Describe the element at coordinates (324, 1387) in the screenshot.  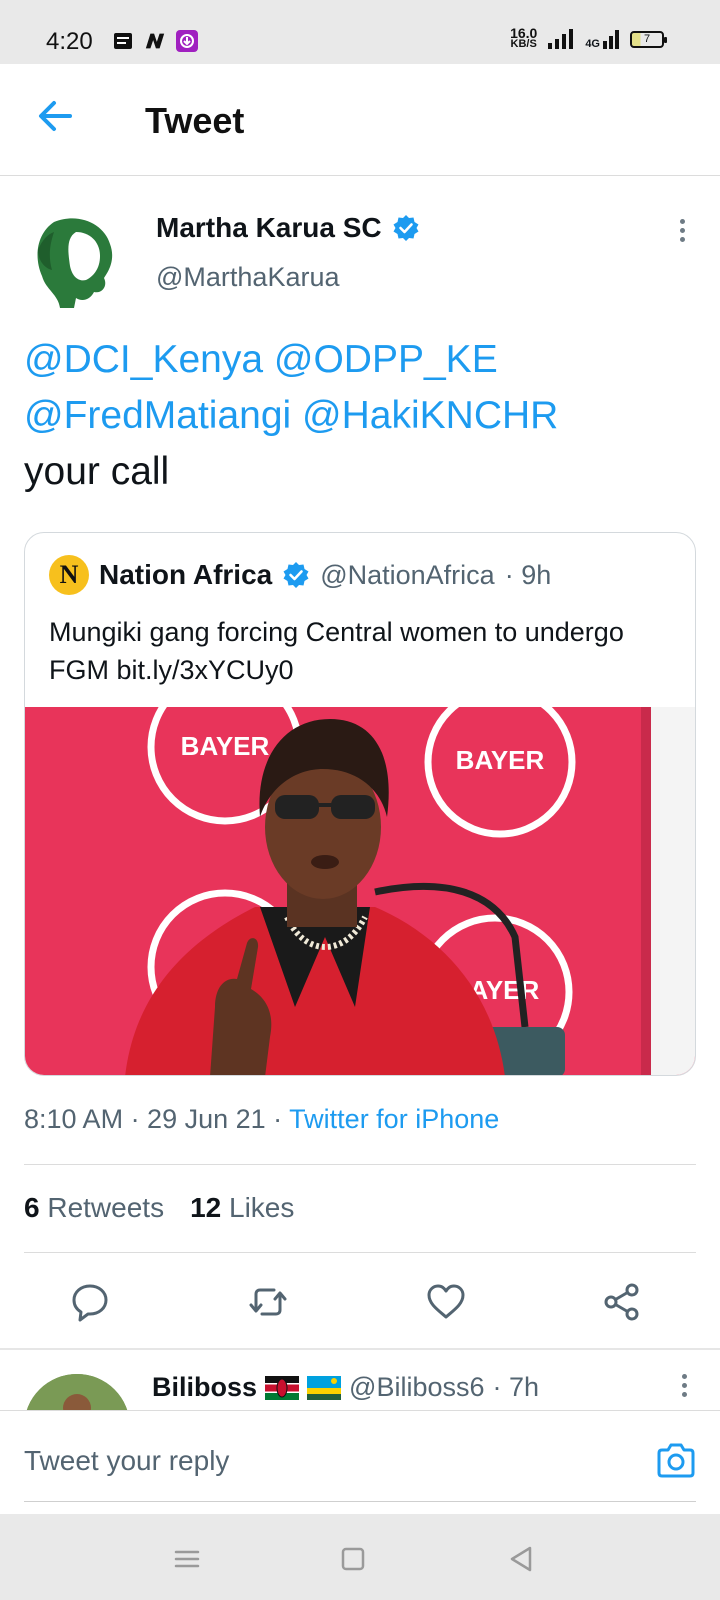
I see `rwanda-flag-icon` at that location.